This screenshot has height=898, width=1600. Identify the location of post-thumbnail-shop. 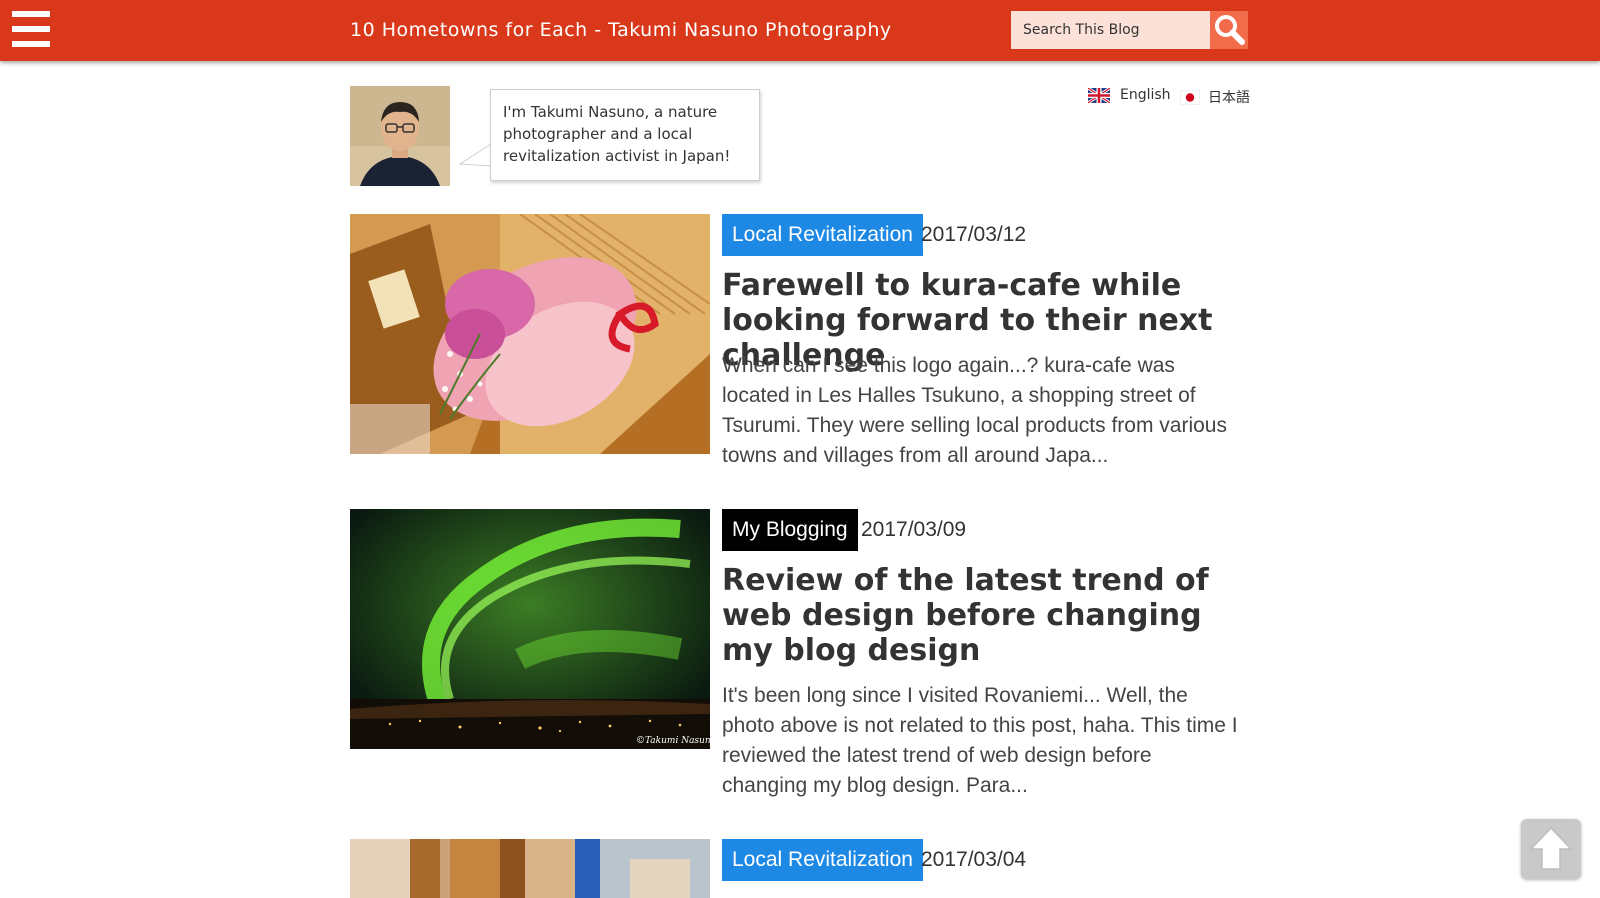
(530, 868).